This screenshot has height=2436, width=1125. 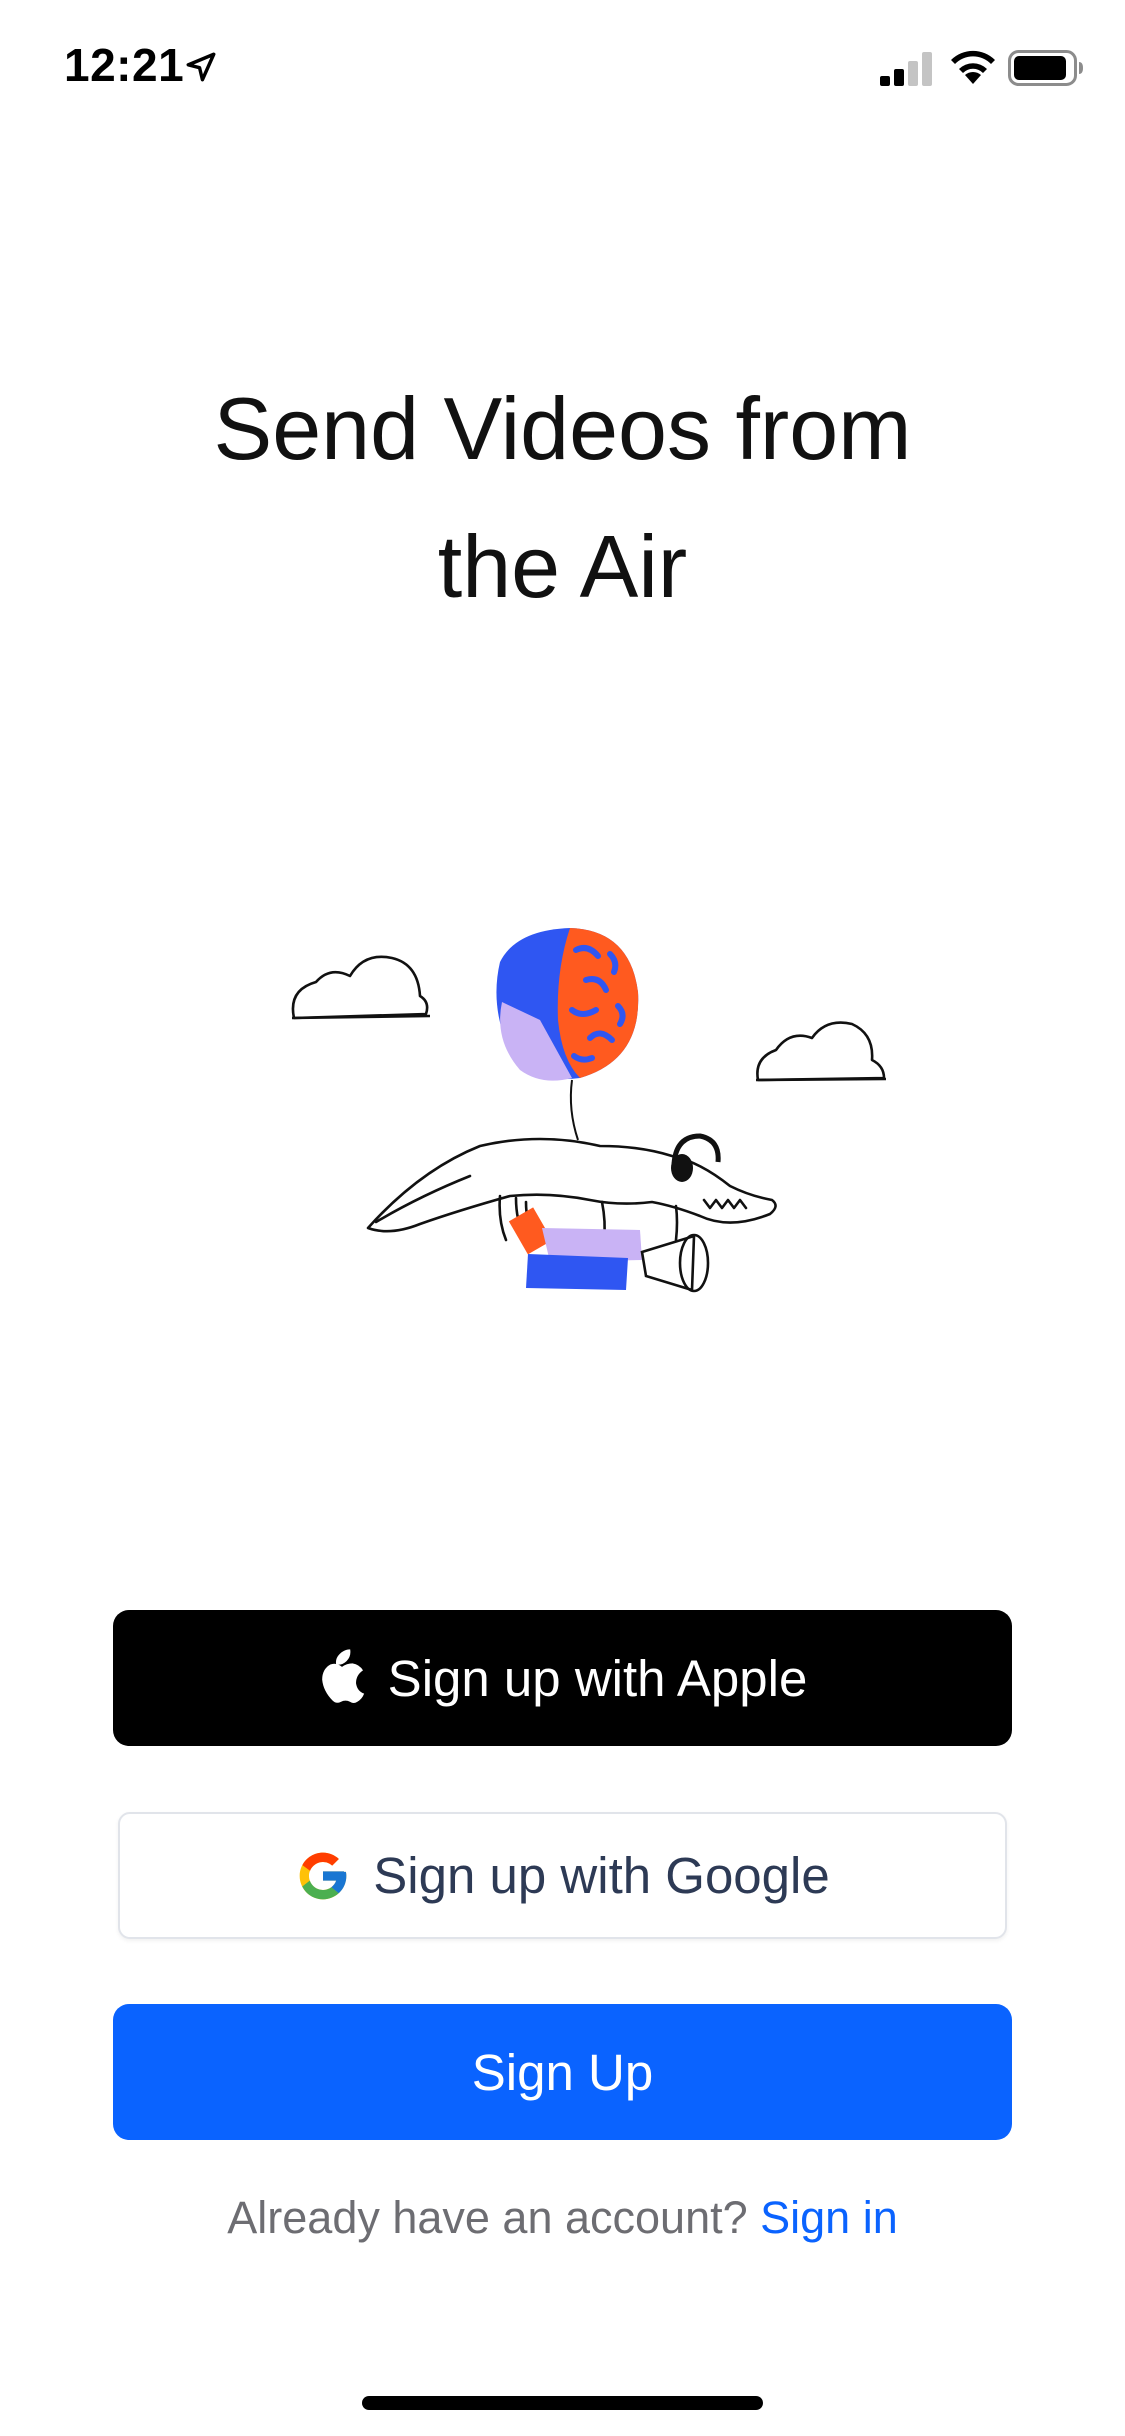 What do you see at coordinates (562, 428) in the screenshot?
I see `title-line-1: Send Videos from` at bounding box center [562, 428].